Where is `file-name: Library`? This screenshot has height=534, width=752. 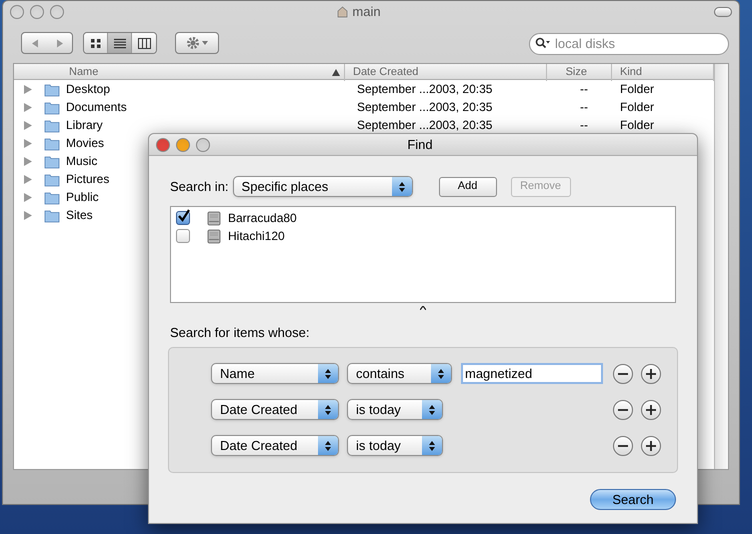
file-name: Library is located at coordinates (84, 125).